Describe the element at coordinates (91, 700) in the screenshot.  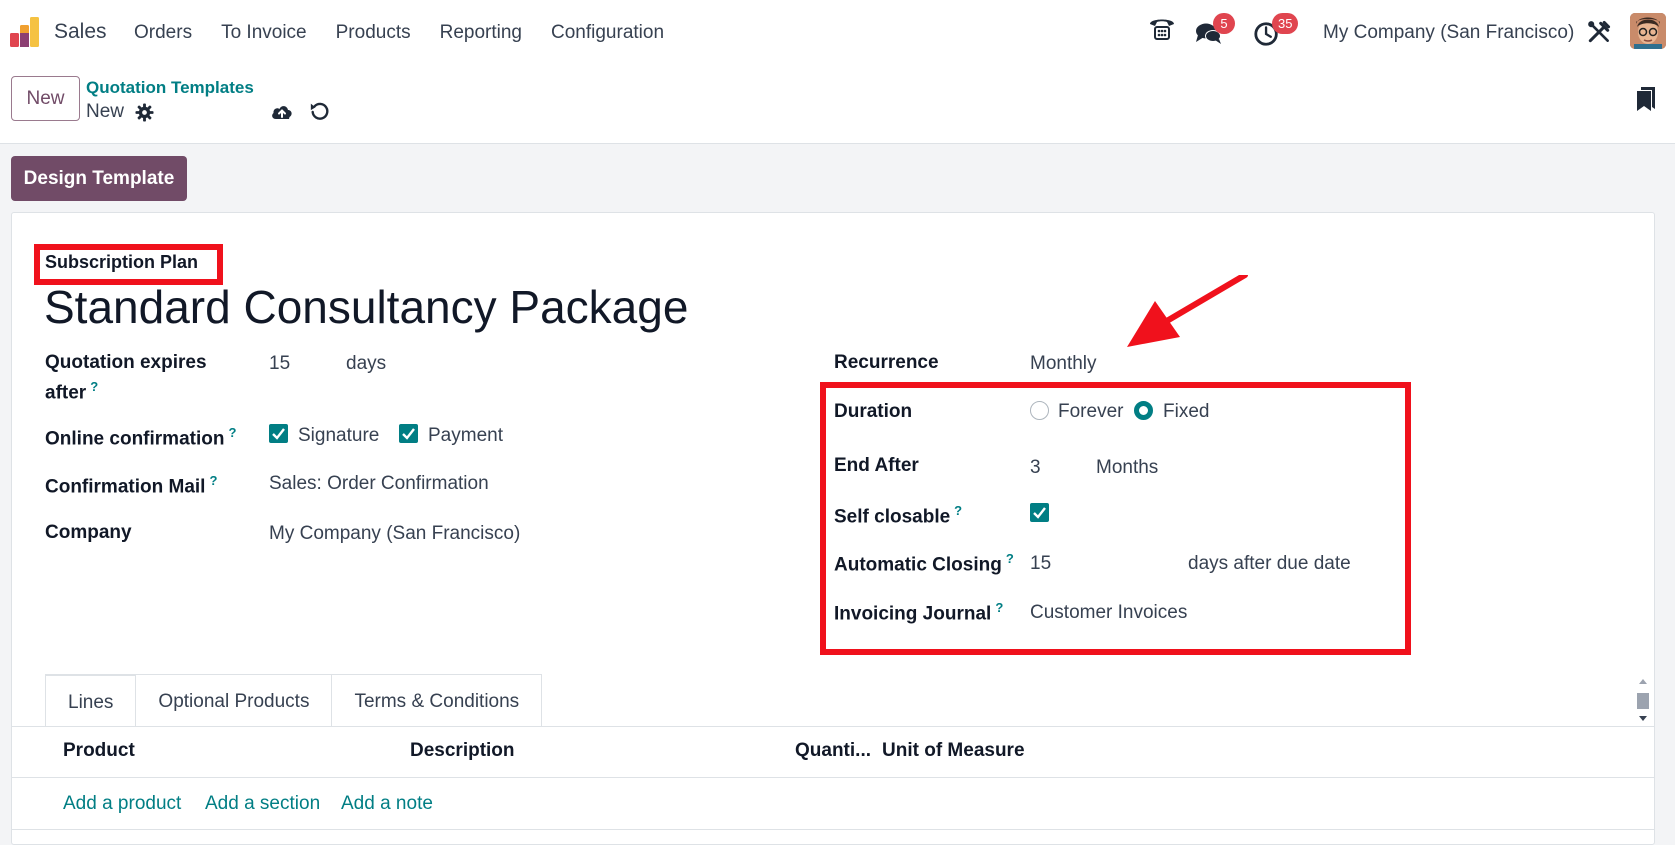
I see `tab-lines: Lines` at that location.